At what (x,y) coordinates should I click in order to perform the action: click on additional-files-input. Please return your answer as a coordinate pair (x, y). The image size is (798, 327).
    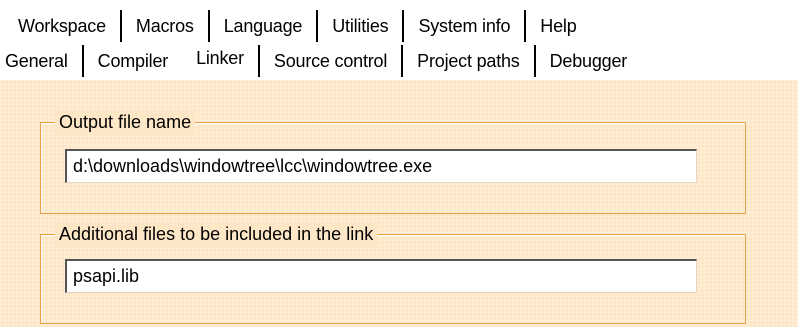
    Looking at the image, I should click on (381, 276).